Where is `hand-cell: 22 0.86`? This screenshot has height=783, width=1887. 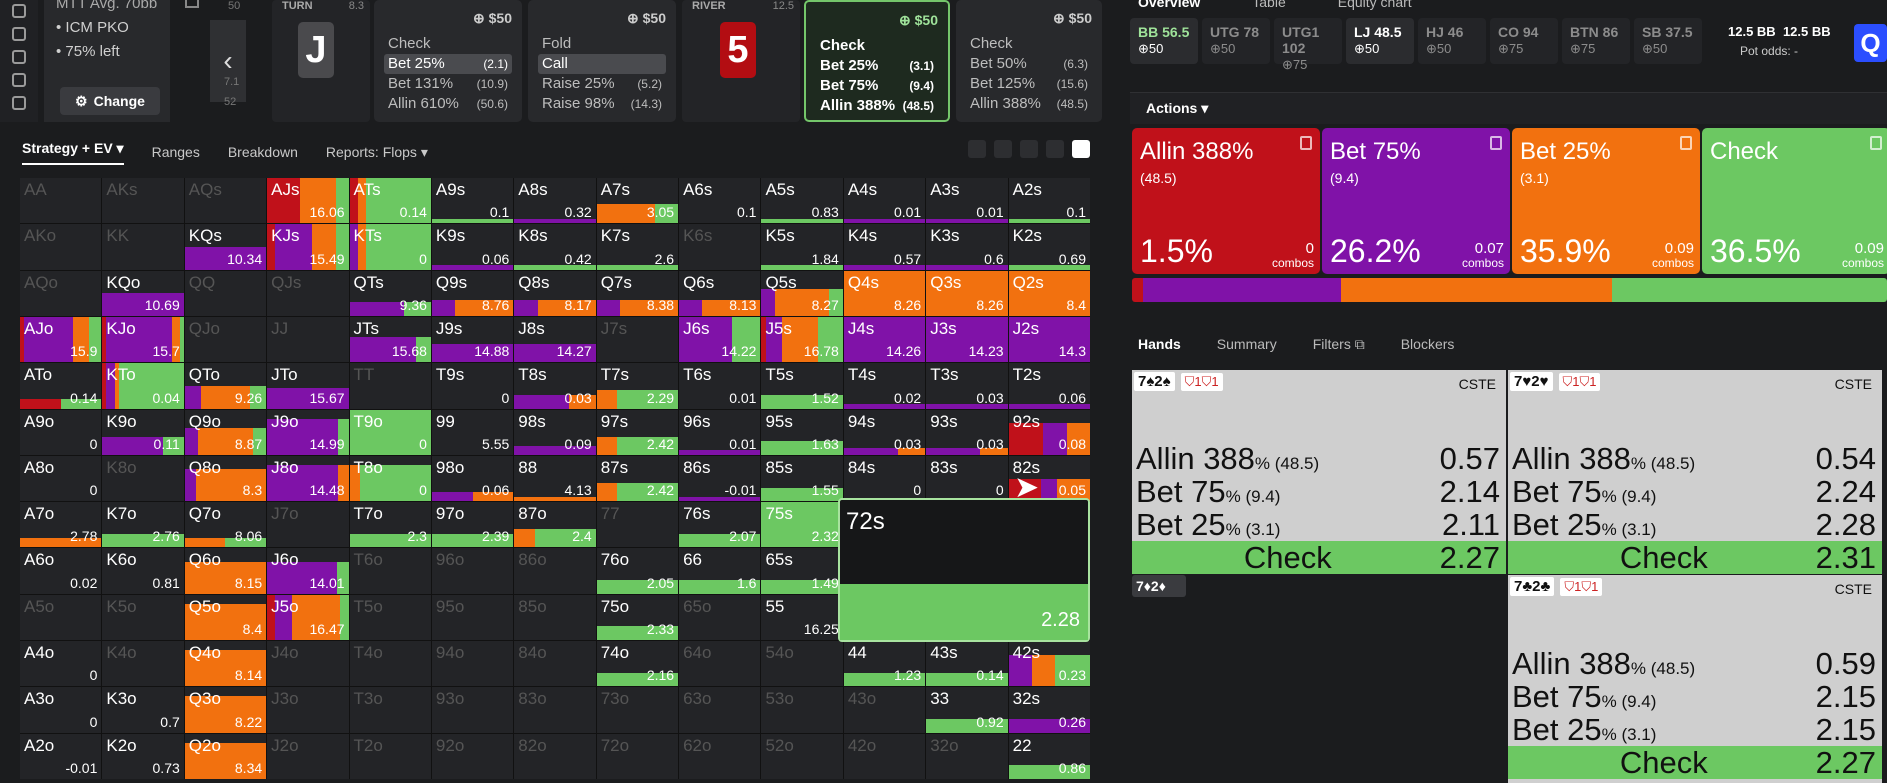 hand-cell: 22 0.86 is located at coordinates (1049, 756).